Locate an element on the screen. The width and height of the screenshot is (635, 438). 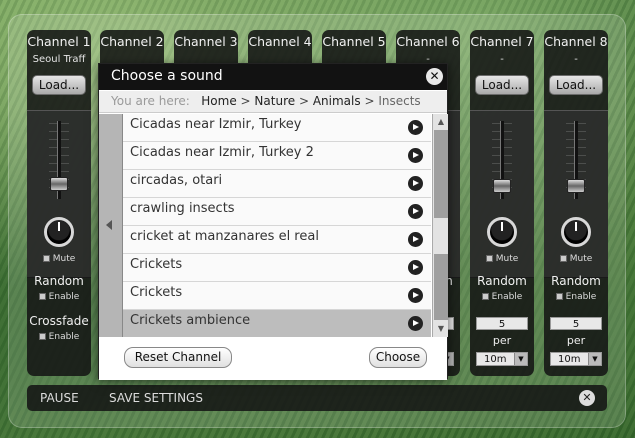
sound-name: crawling insects is located at coordinates (182, 208).